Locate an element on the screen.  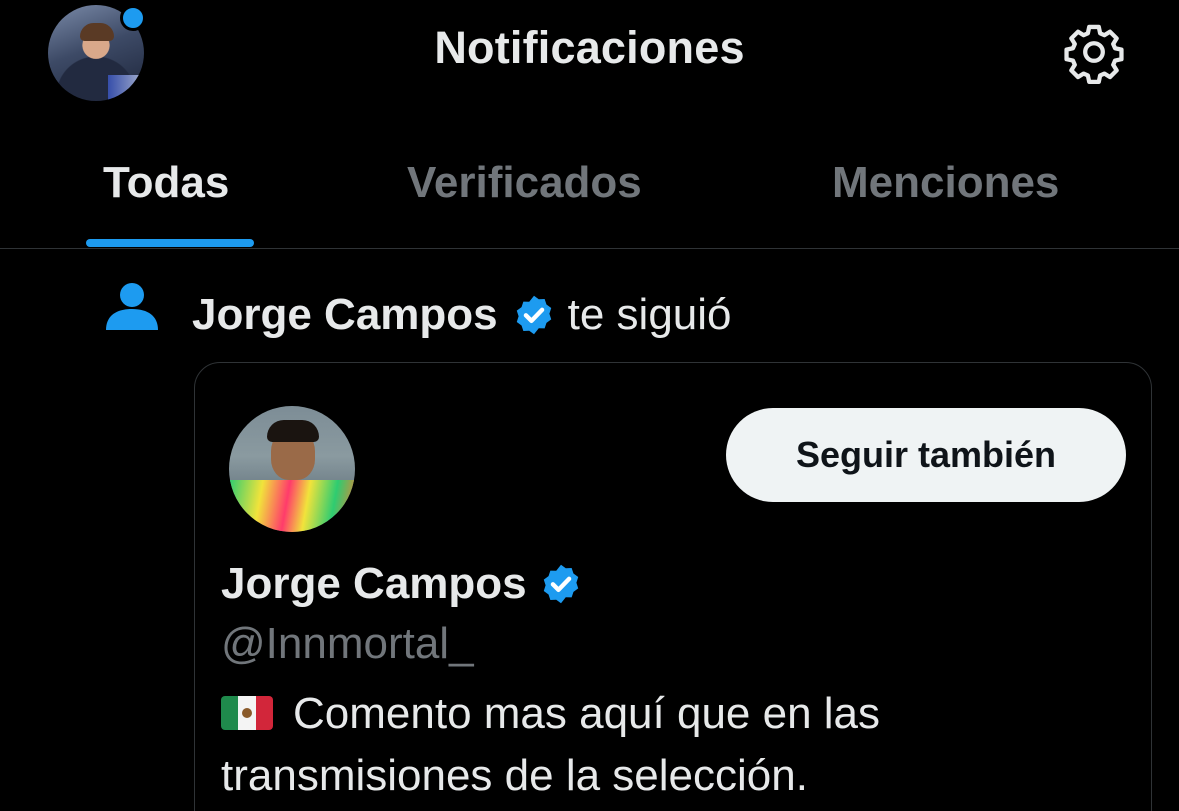
user-display-name: Jorge Campos is located at coordinates (402, 584).